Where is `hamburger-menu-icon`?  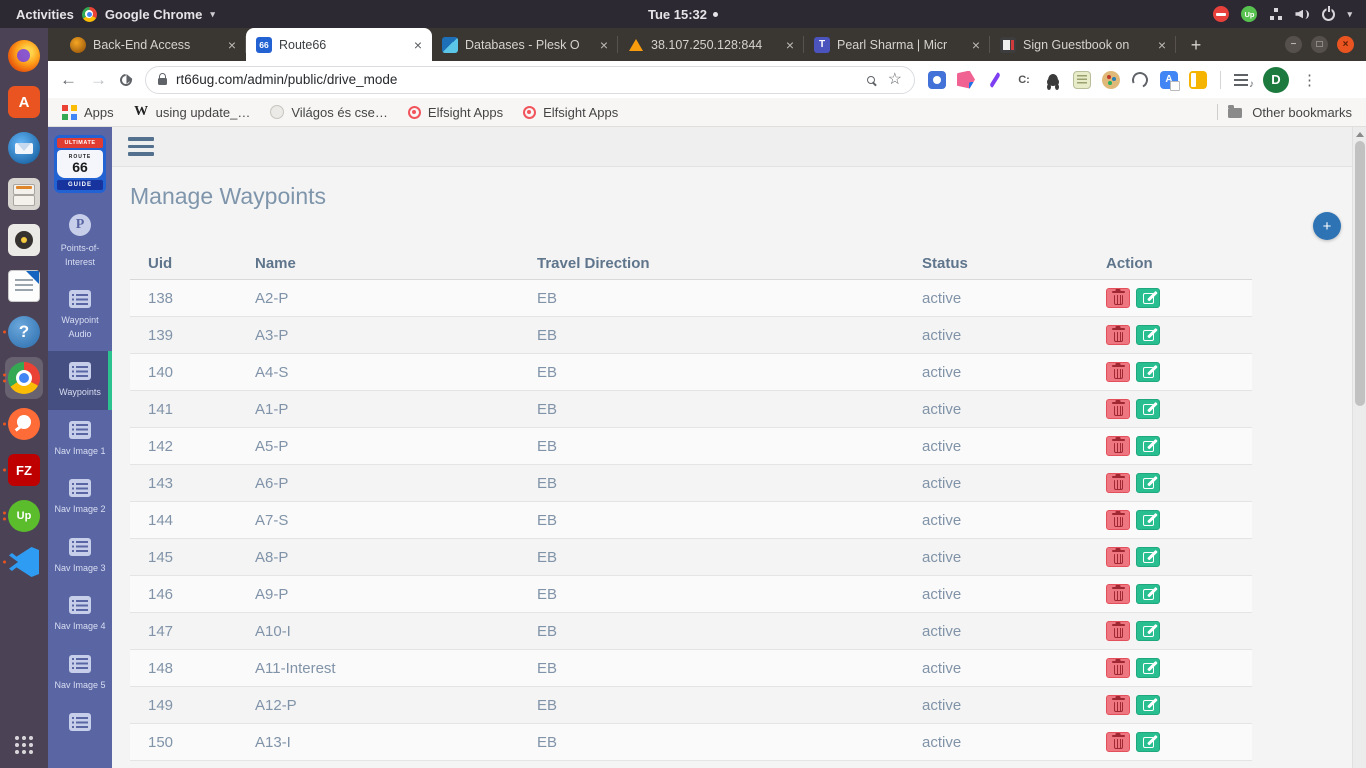
hamburger-menu-icon is located at coordinates (141, 146).